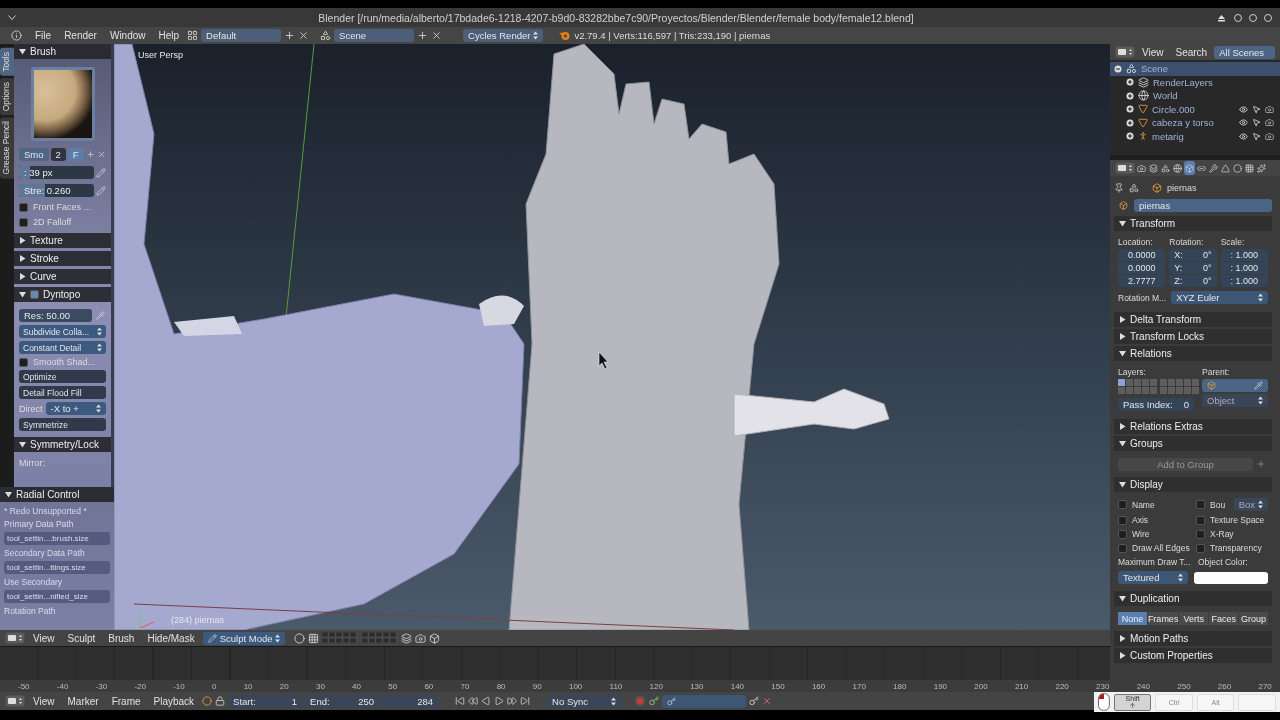 The height and width of the screenshot is (720, 1280). What do you see at coordinates (12, 17) in the screenshot?
I see `menu-chevron-icon` at bounding box center [12, 17].